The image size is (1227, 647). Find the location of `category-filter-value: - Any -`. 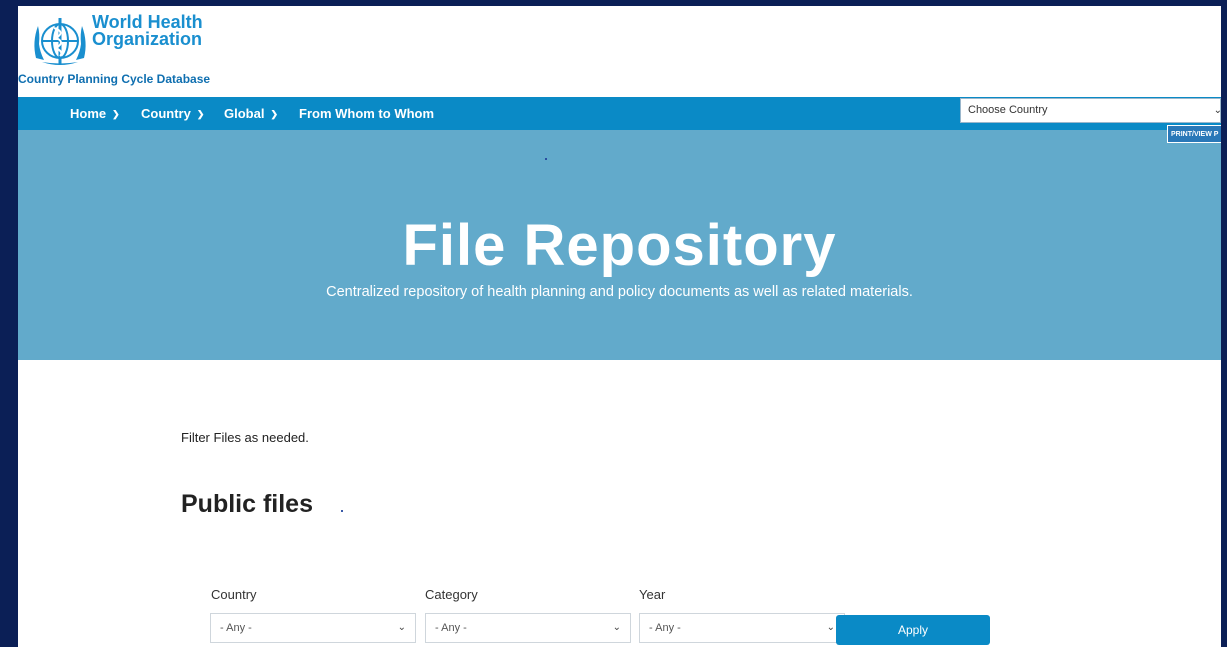

category-filter-value: - Any - is located at coordinates (451, 628).